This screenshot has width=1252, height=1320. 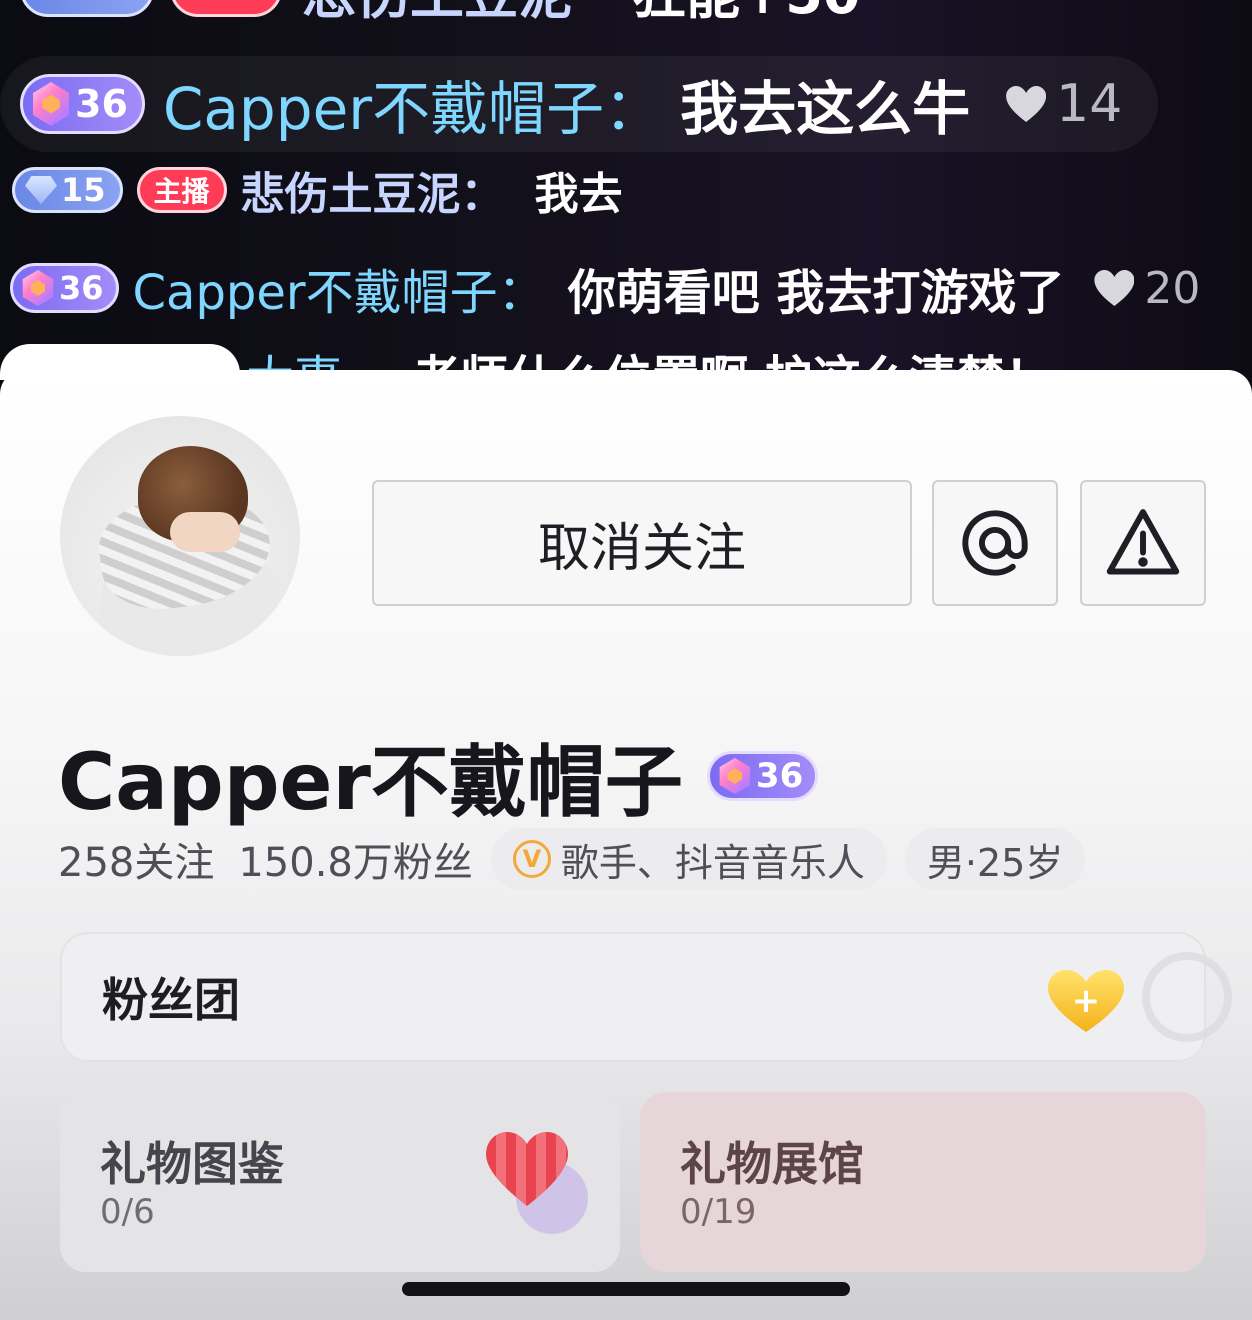 What do you see at coordinates (340, 1182) in the screenshot?
I see `gift-guide-card: 礼物图鉴 0/6` at bounding box center [340, 1182].